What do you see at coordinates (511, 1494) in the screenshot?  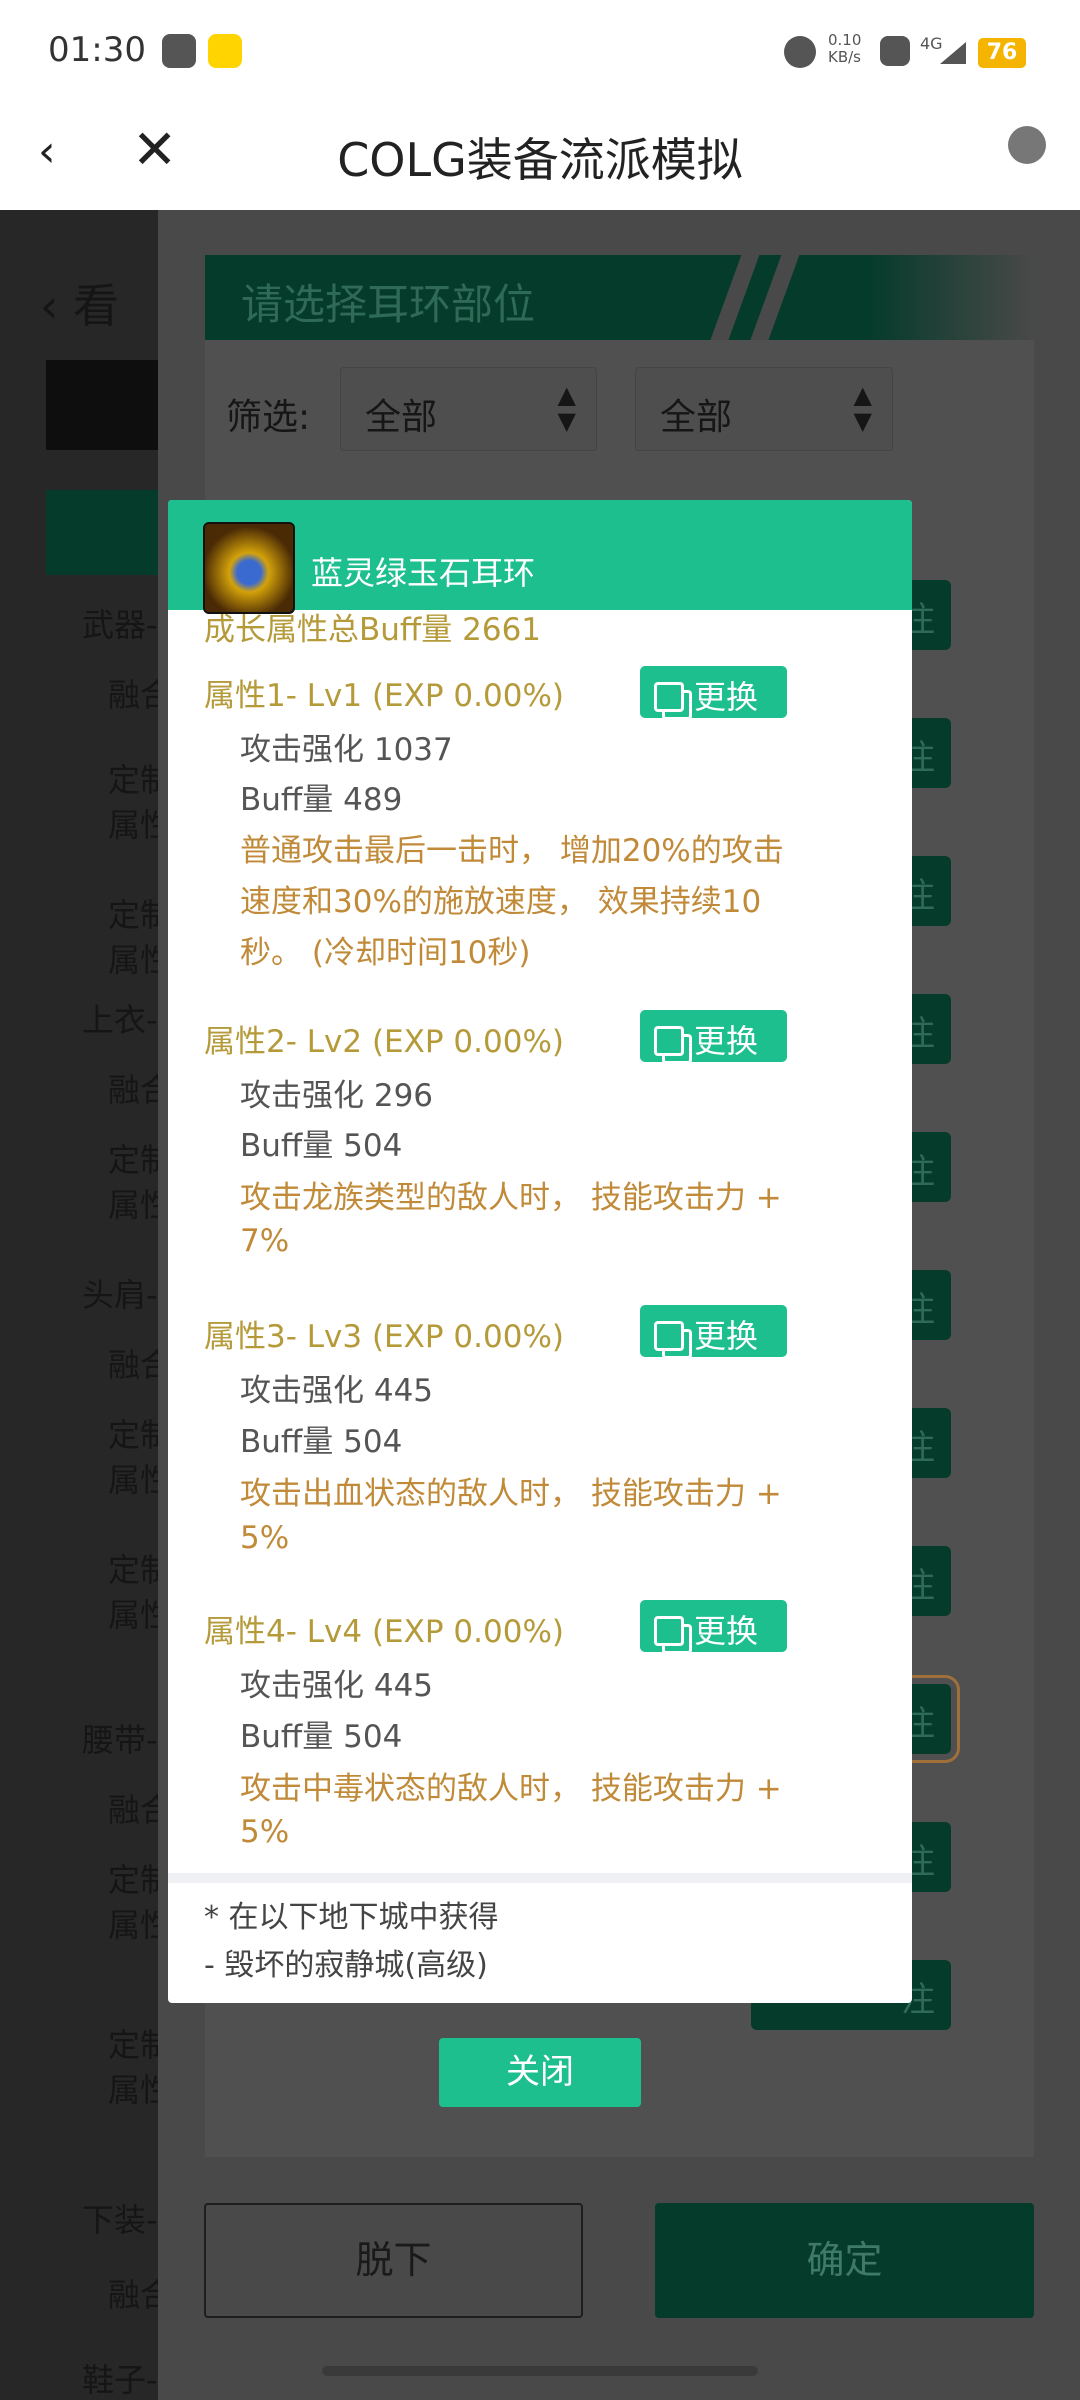 I see `attribute-desc: 攻击出血状态的敌人时， 技能攻击力 +` at bounding box center [511, 1494].